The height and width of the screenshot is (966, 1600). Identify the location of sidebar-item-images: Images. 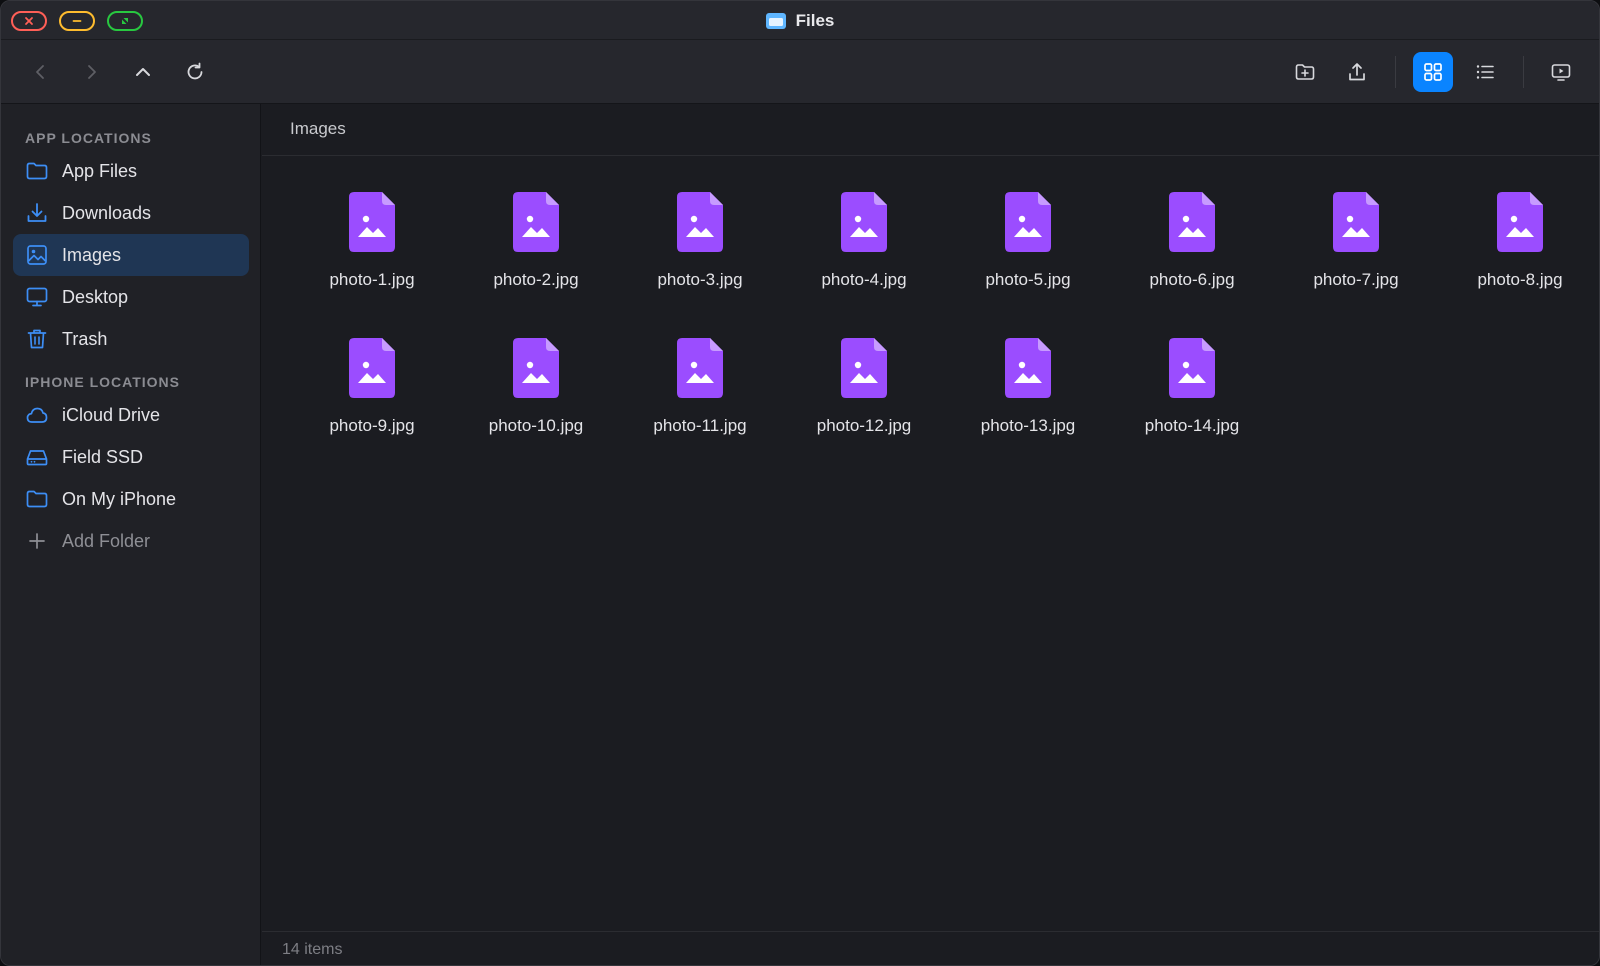
(131, 255).